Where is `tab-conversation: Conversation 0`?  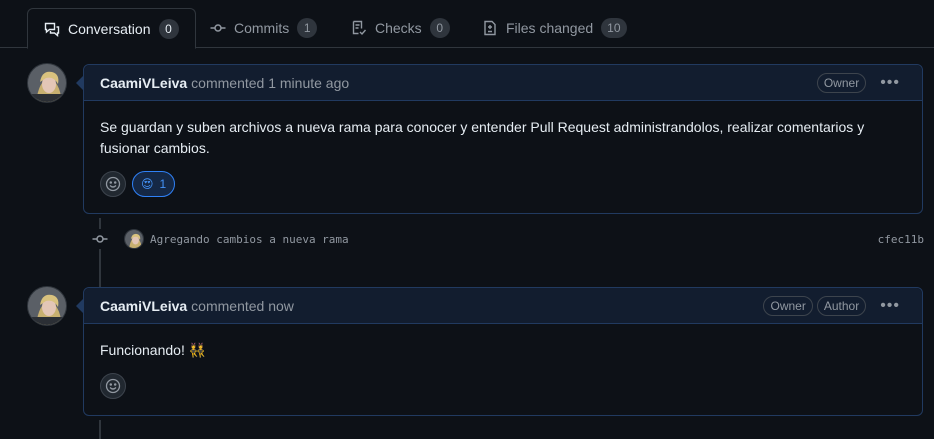 tab-conversation: Conversation 0 is located at coordinates (111, 28).